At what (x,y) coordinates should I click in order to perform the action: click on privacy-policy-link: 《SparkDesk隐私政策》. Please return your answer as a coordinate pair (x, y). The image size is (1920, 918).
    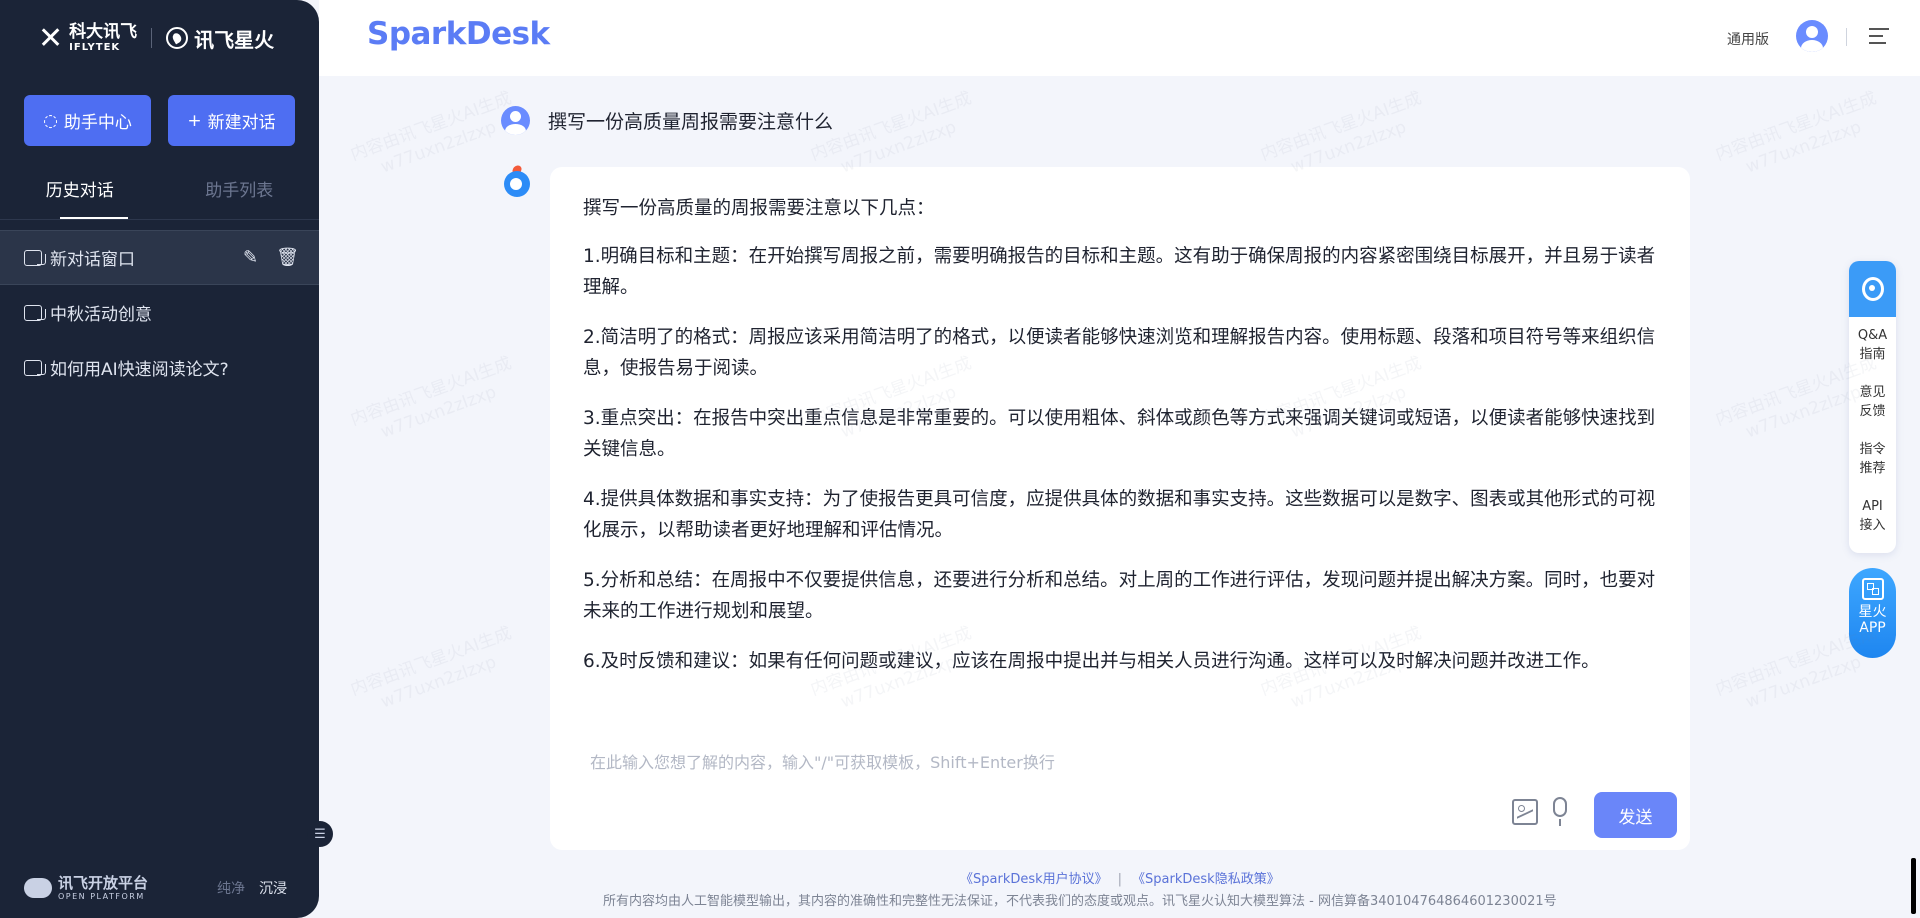
    Looking at the image, I should click on (1206, 879).